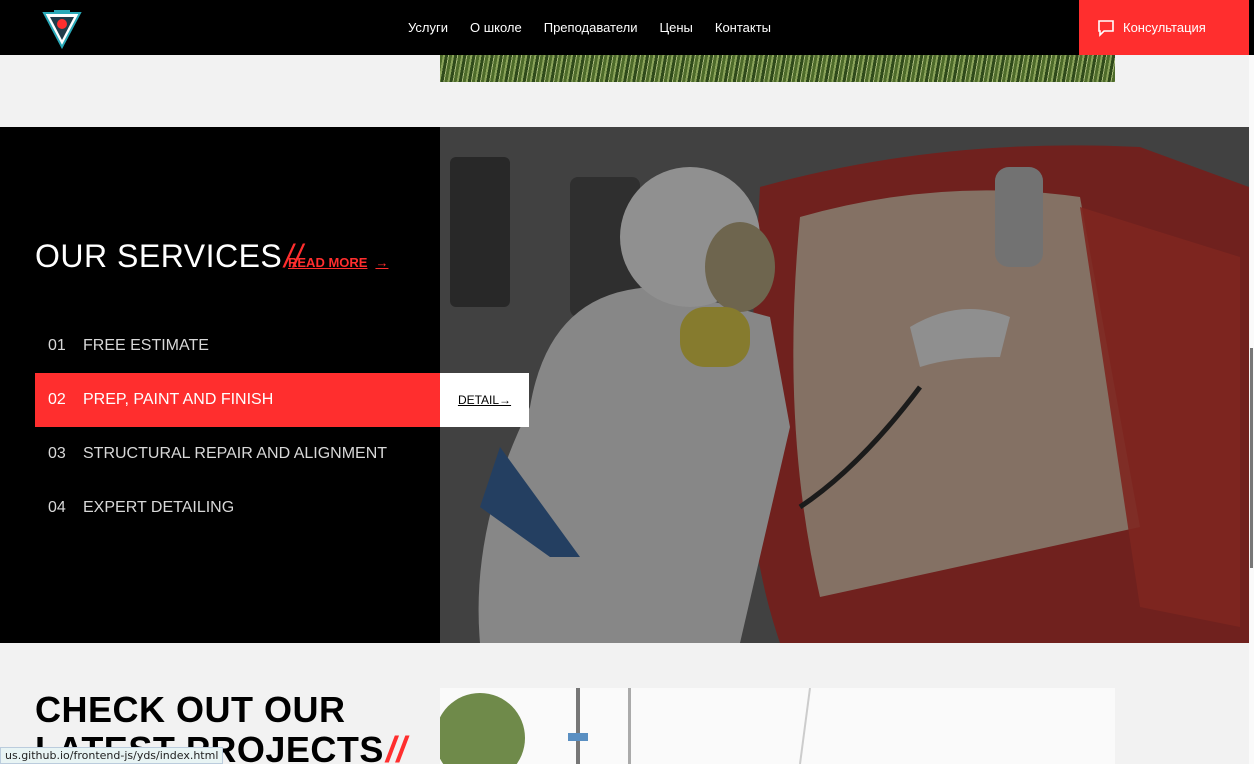 The width and height of the screenshot is (1254, 764). What do you see at coordinates (57, 345) in the screenshot?
I see `service-number: 01` at bounding box center [57, 345].